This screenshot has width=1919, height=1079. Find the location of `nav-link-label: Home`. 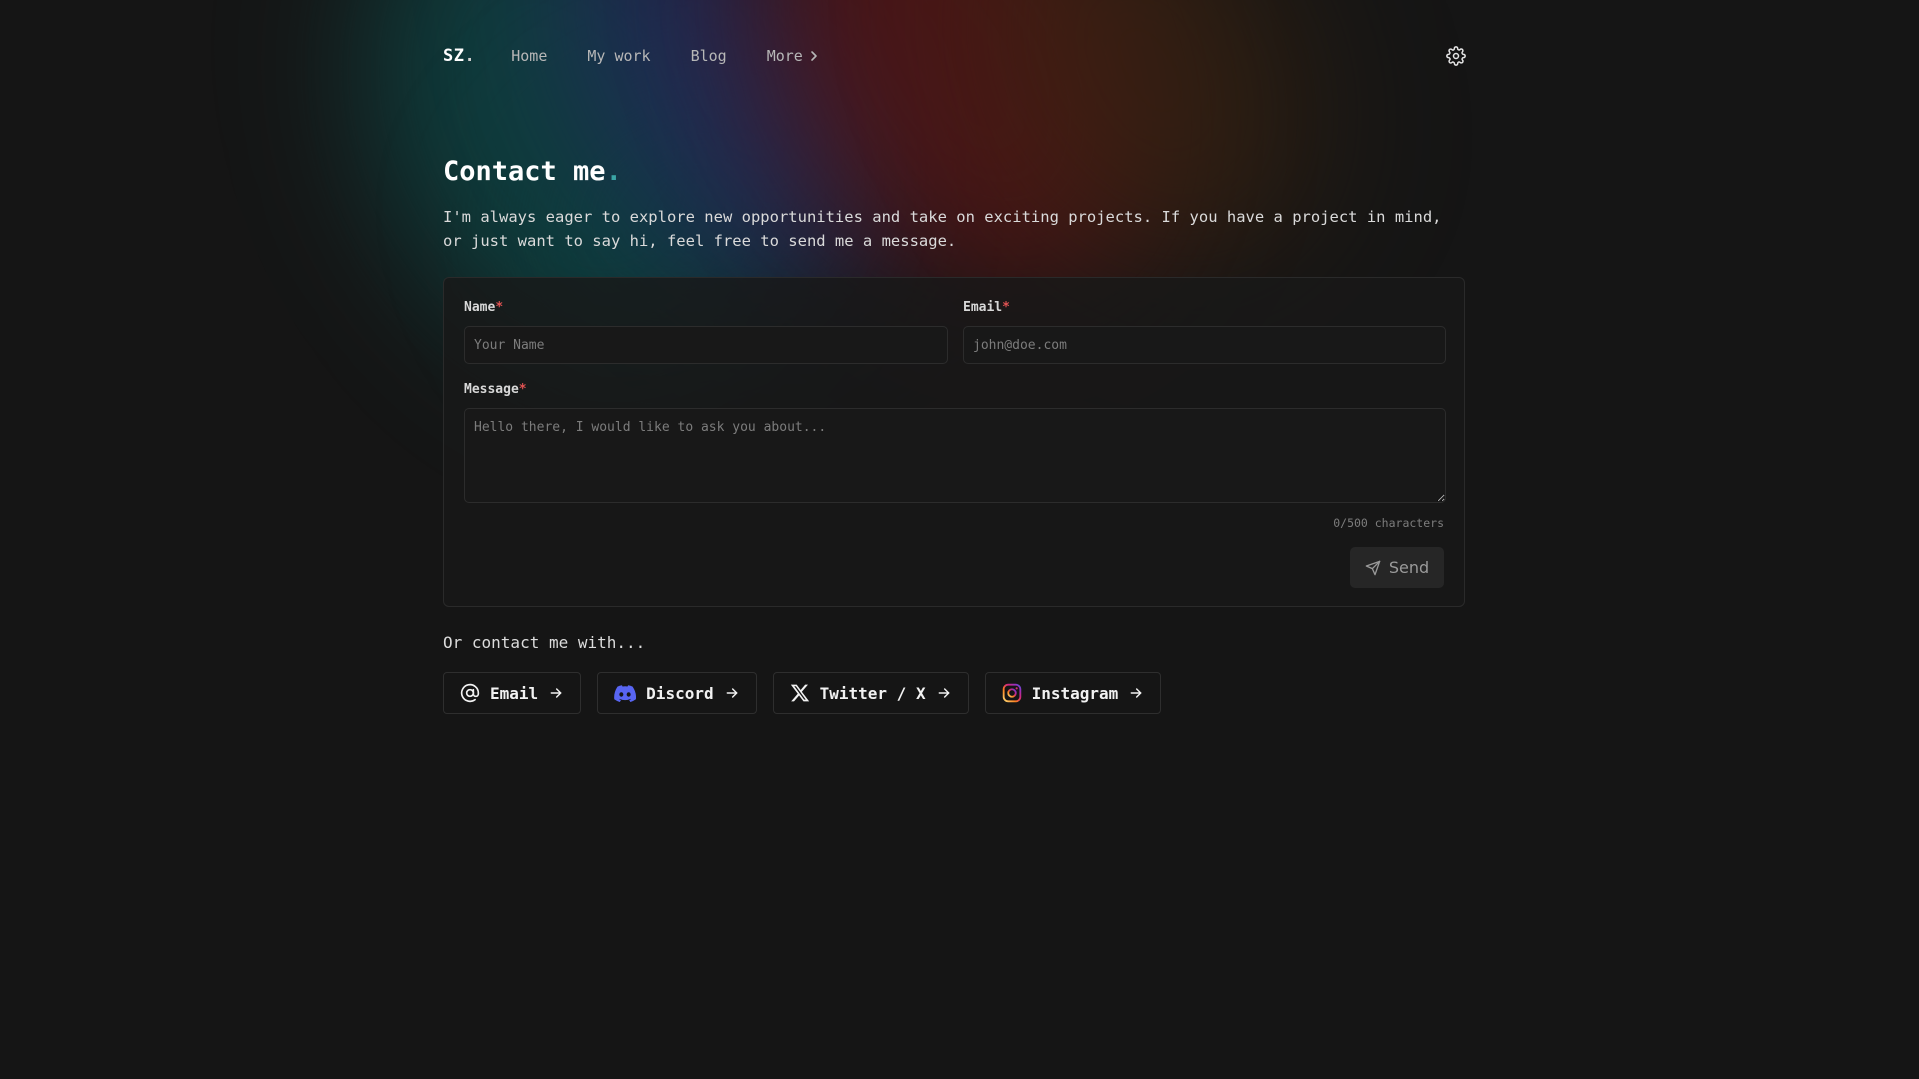

nav-link-label: Home is located at coordinates (529, 56).